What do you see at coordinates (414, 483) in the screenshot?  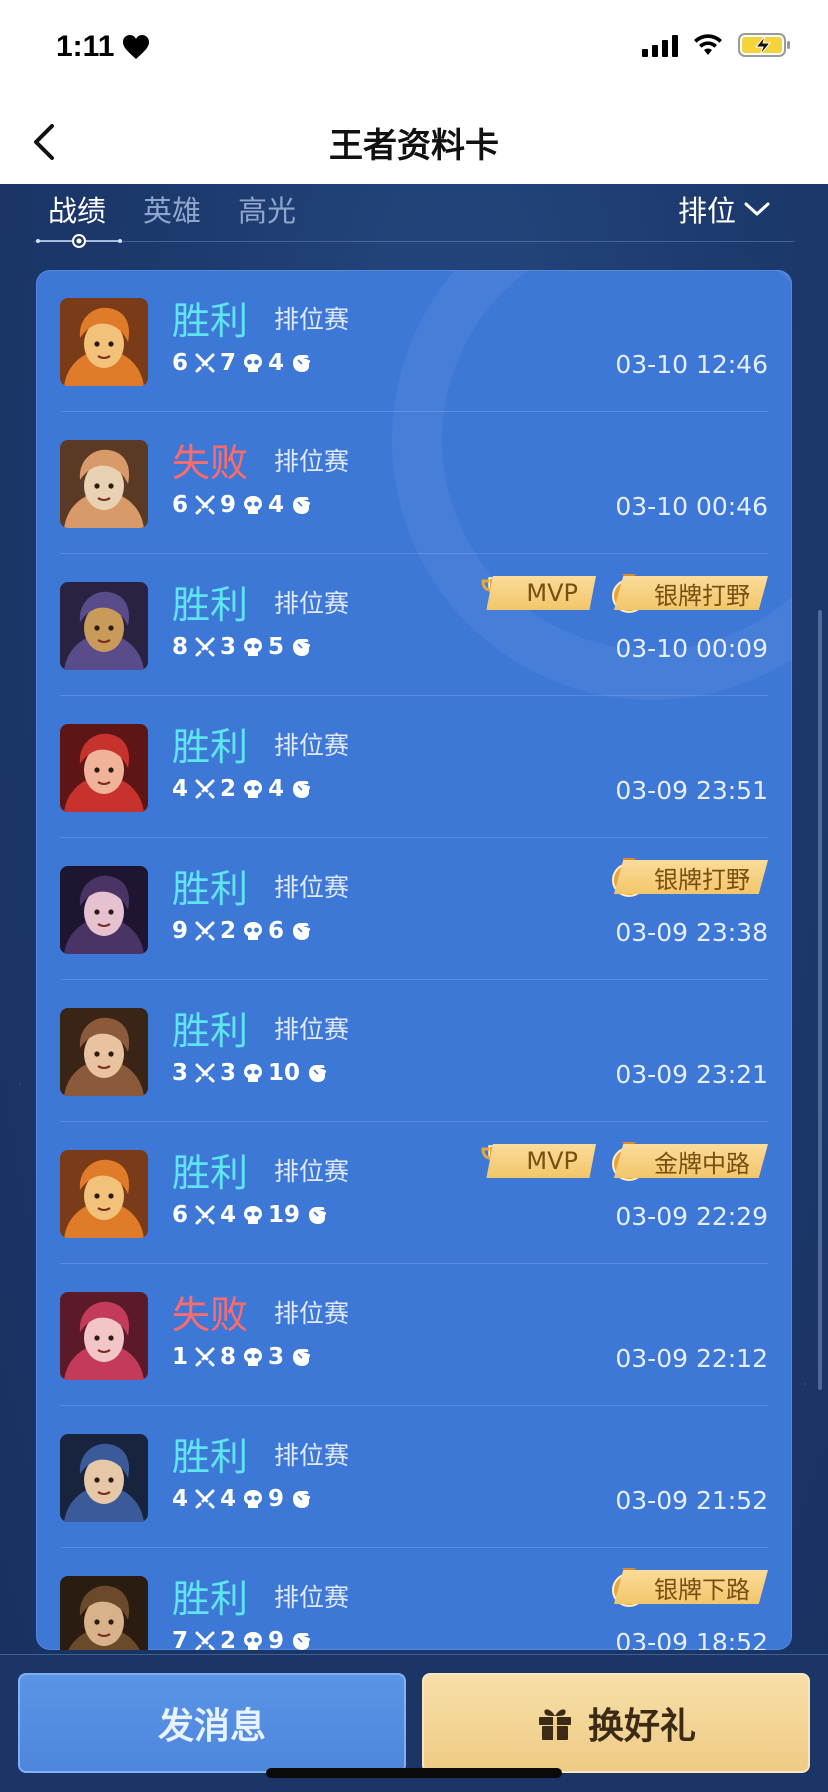 I see `match-row: 失败 排位赛 6 9 4 03-10 00:46` at bounding box center [414, 483].